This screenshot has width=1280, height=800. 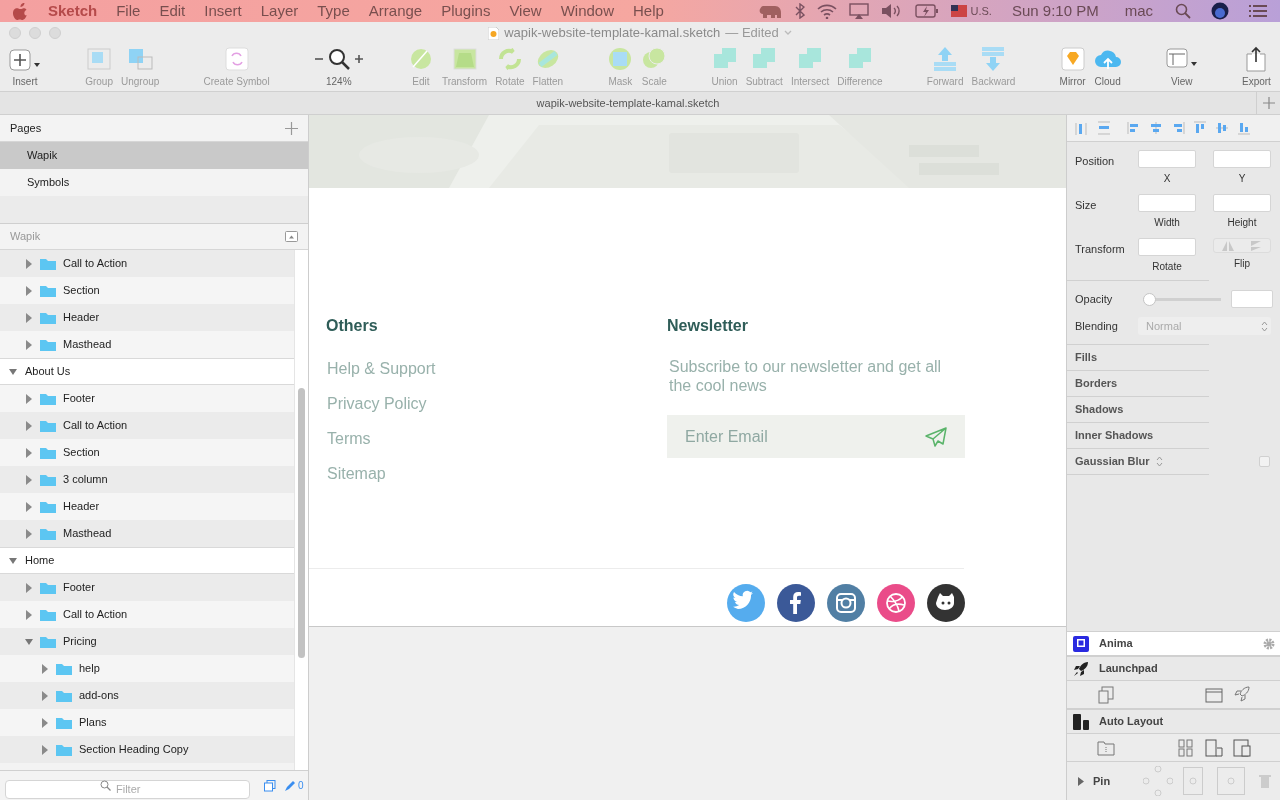 I want to click on list-icon, so click(x=1258, y=11).